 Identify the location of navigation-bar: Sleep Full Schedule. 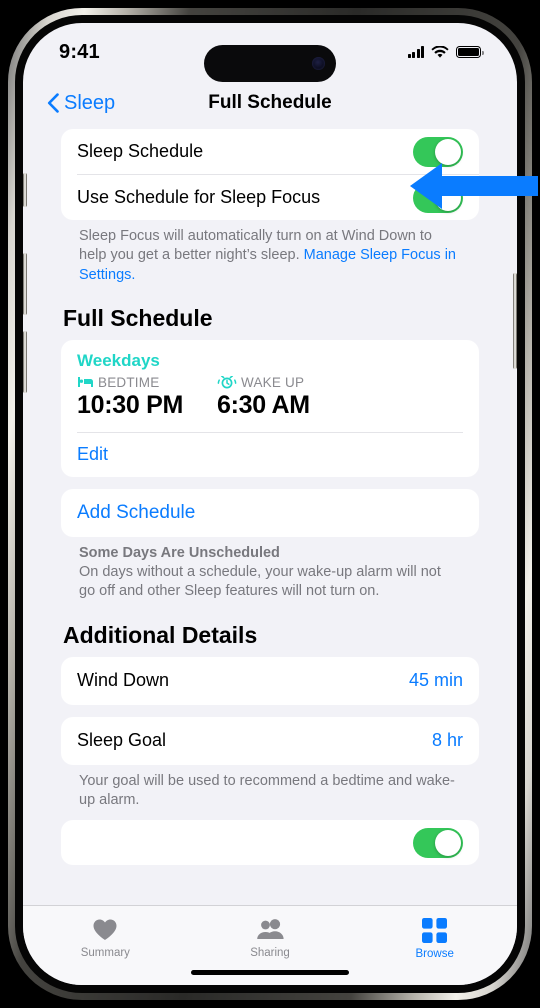
(270, 103).